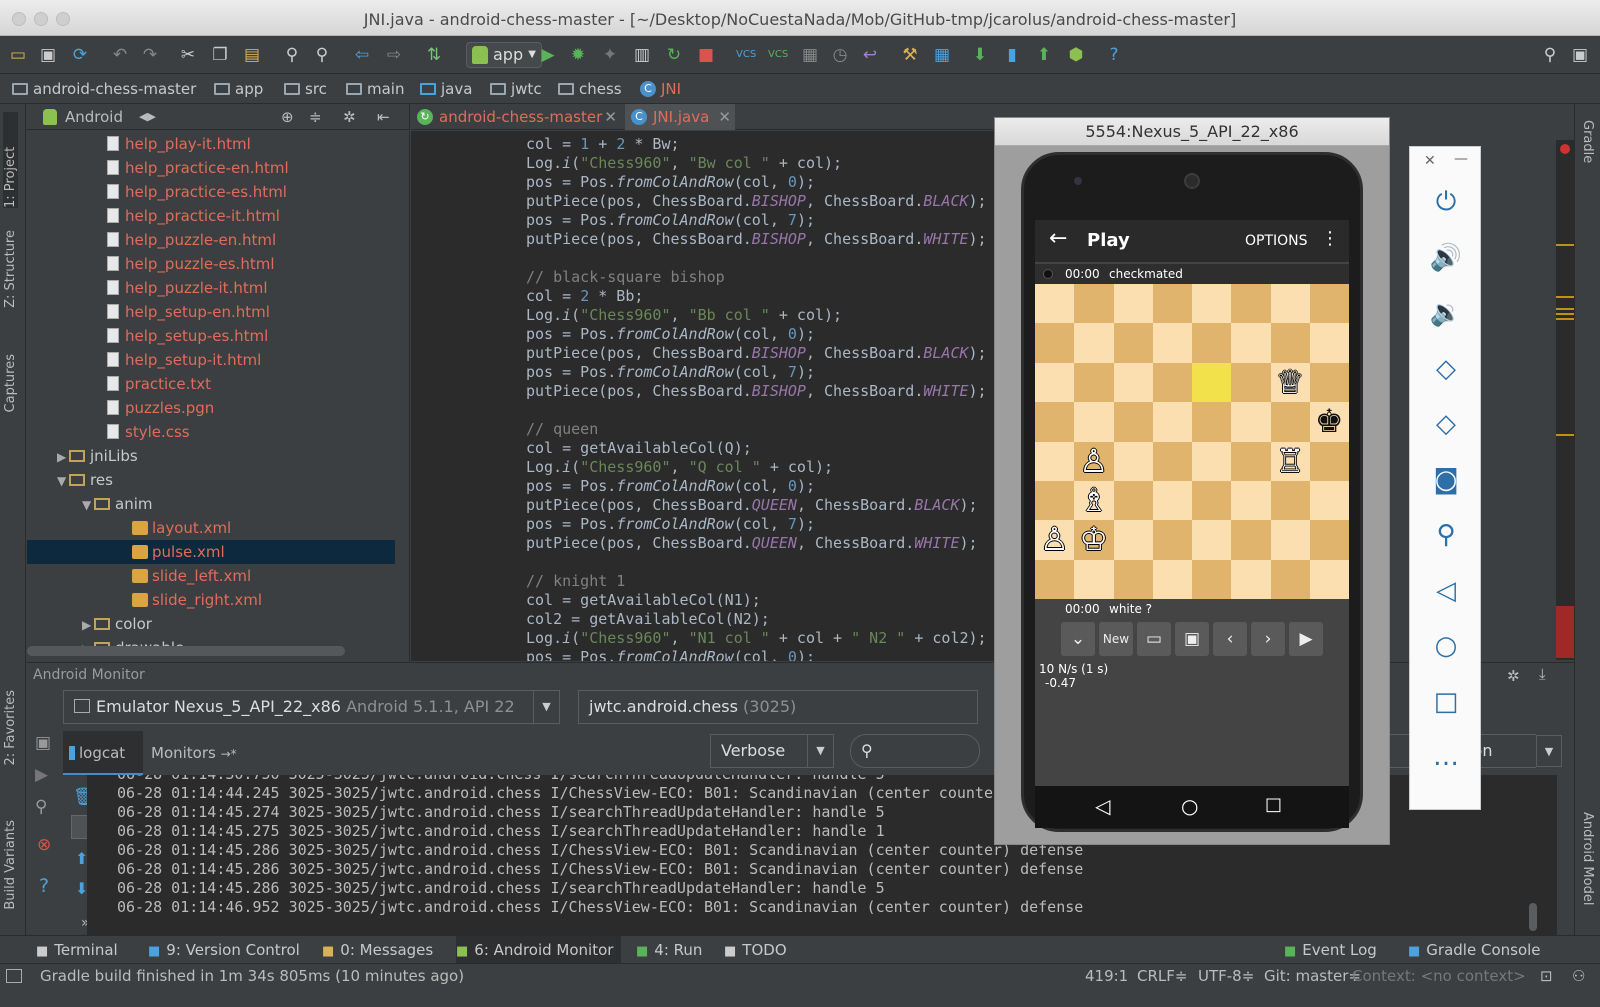 The height and width of the screenshot is (1007, 1600). I want to click on close-tab-icon: ✕, so click(610, 117).